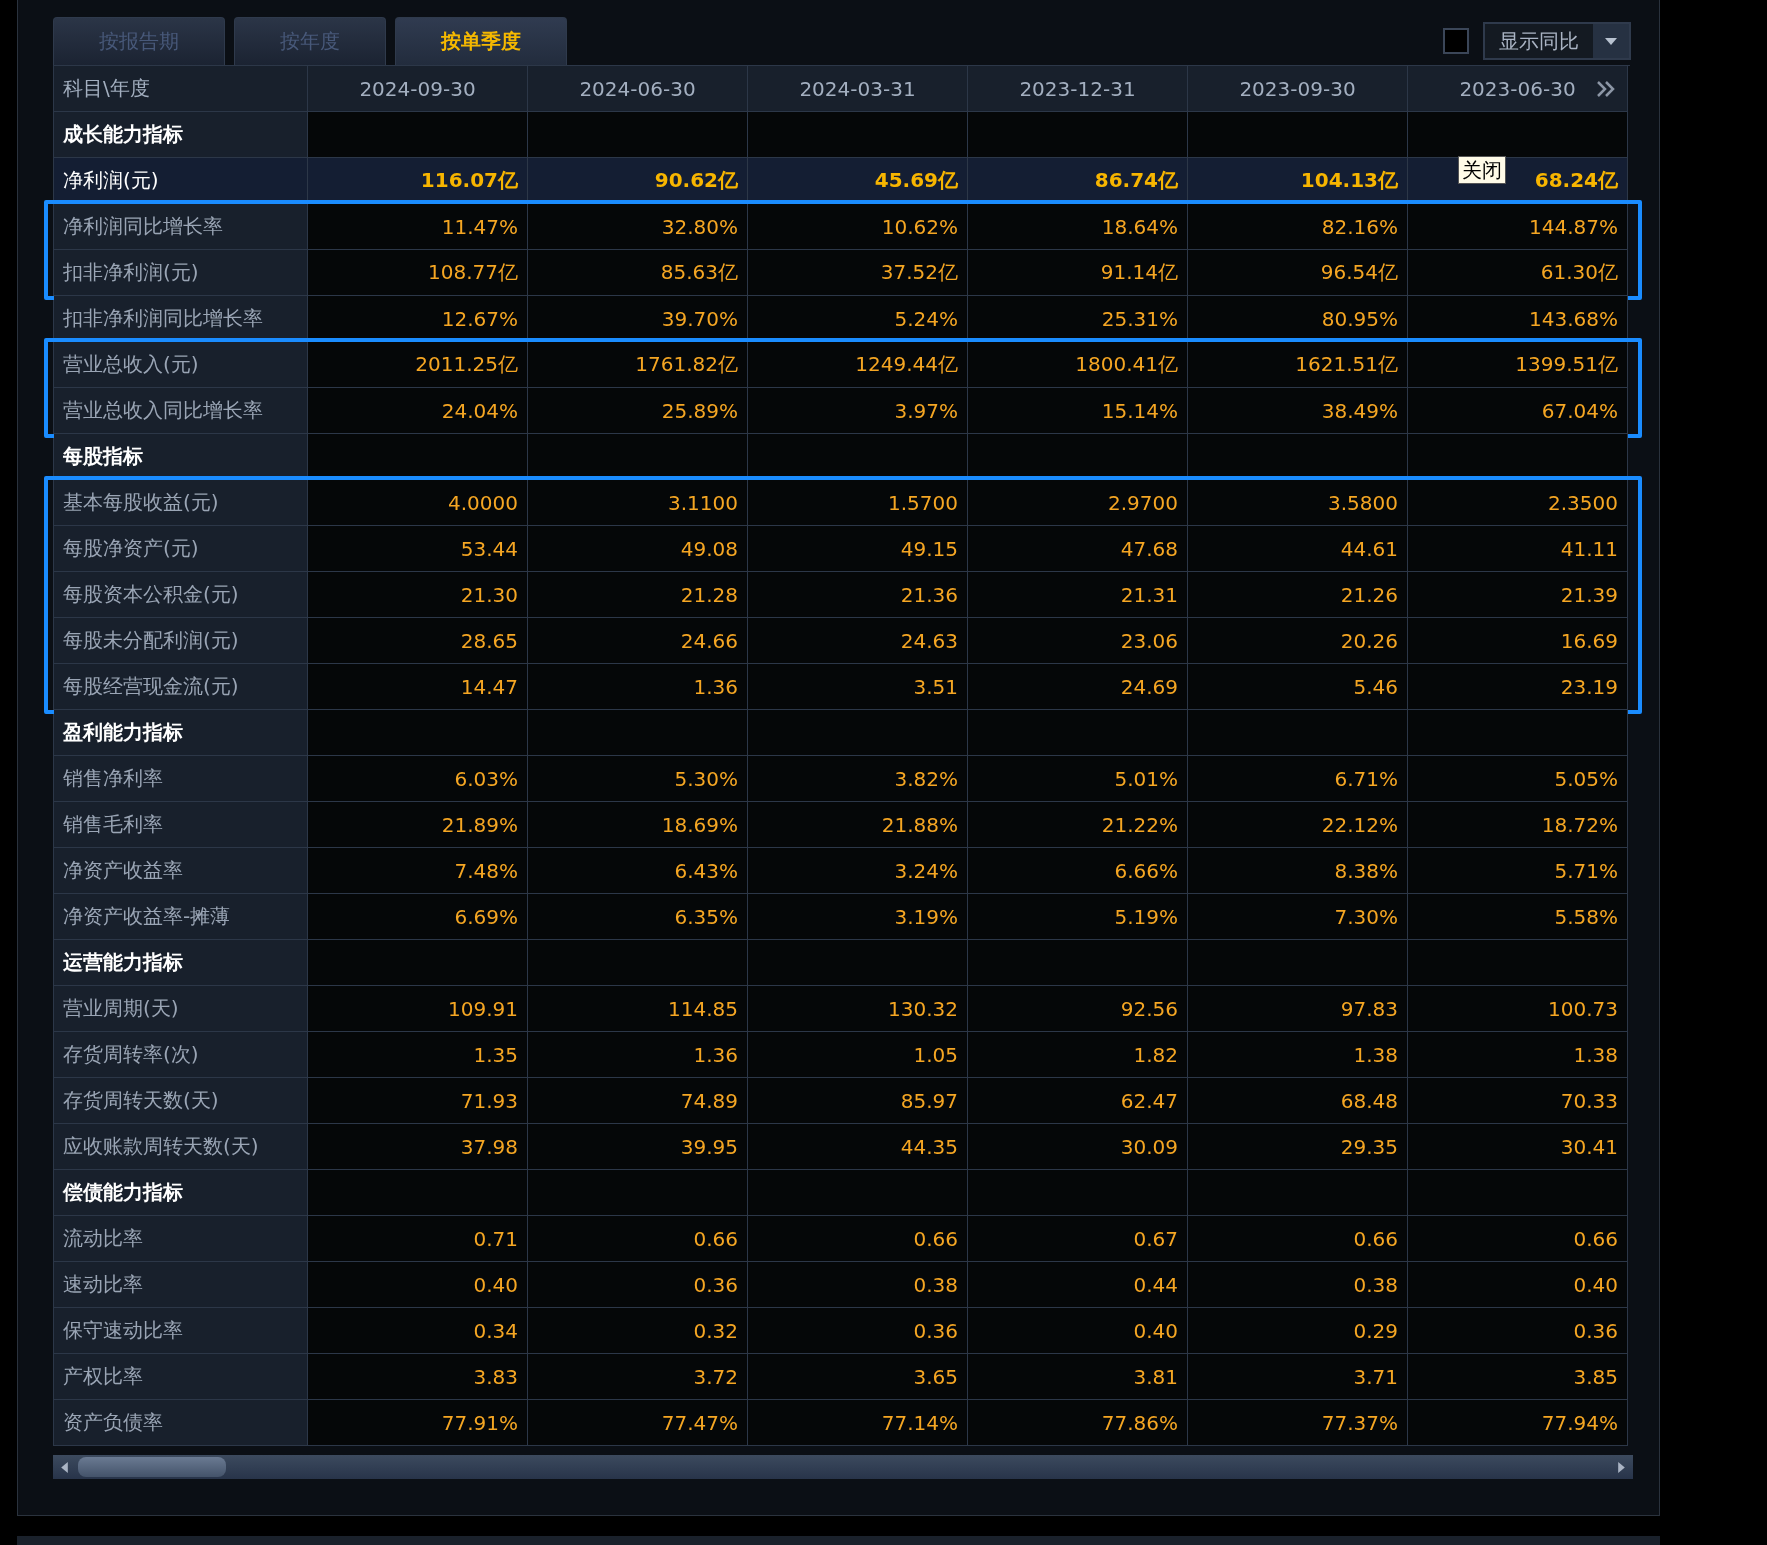 This screenshot has height=1545, width=1767. What do you see at coordinates (638, 365) in the screenshot?
I see `table-cell: 1761.82亿` at bounding box center [638, 365].